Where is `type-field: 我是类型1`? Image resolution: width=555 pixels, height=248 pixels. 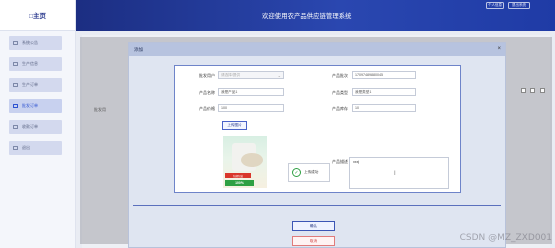
type-field: 我是类型1 is located at coordinates (384, 92).